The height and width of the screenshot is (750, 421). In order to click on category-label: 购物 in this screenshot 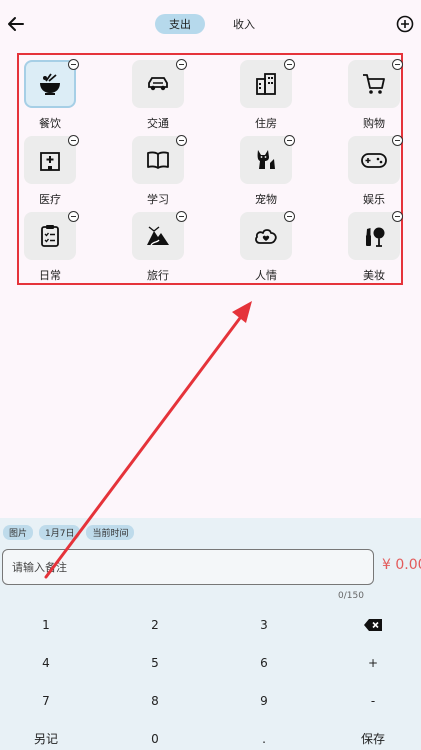, I will do `click(374, 123)`.